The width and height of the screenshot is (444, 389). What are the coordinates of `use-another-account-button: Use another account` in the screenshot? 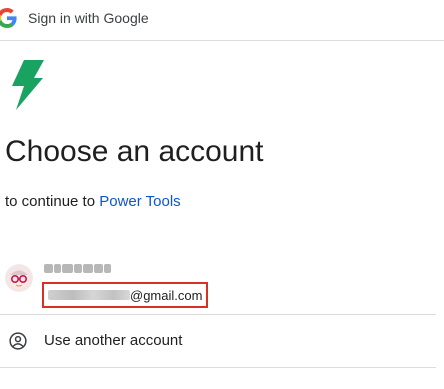 It's located at (218, 341).